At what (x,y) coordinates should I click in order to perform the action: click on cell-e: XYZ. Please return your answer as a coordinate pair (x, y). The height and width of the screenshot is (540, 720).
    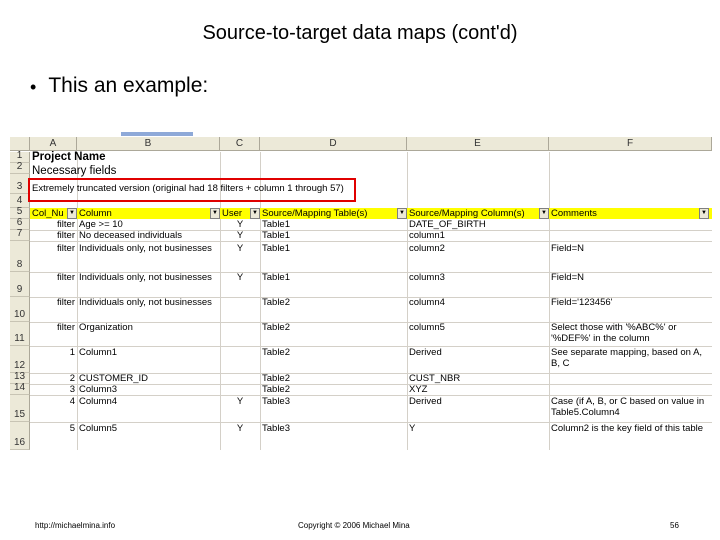
    Looking at the image, I should click on (418, 389).